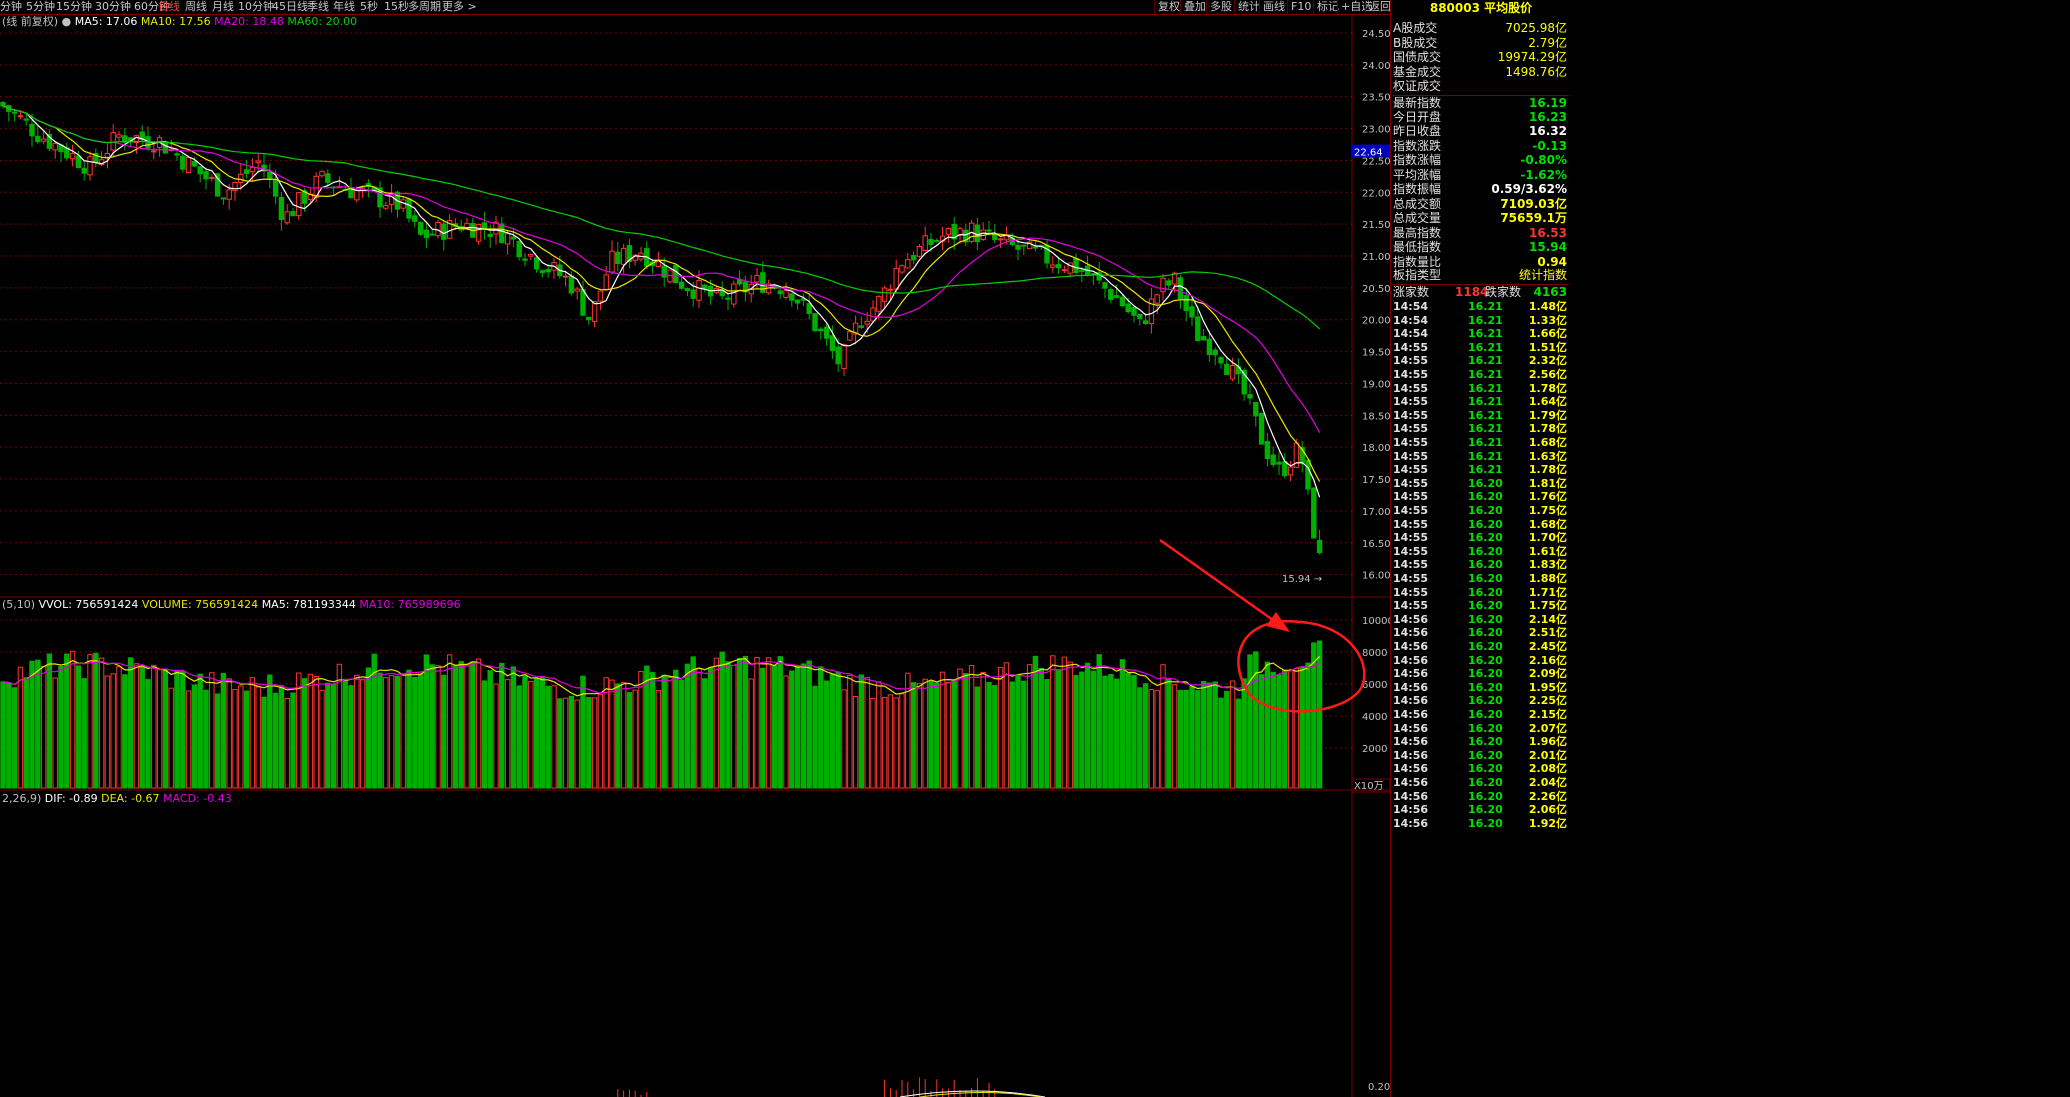  I want to click on tick-amount: 1.78亿, so click(1547, 470).